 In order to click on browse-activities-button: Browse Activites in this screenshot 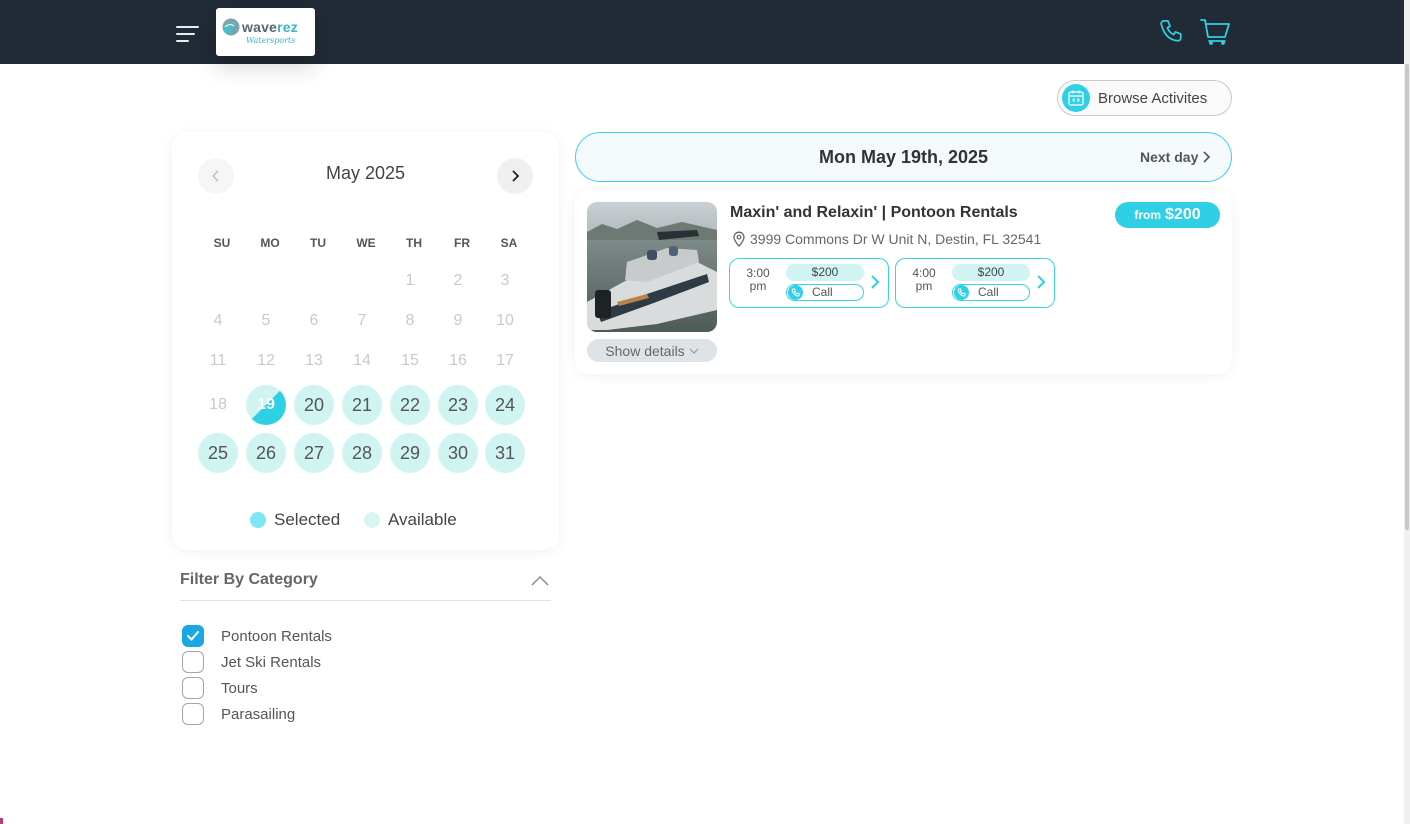, I will do `click(1144, 98)`.